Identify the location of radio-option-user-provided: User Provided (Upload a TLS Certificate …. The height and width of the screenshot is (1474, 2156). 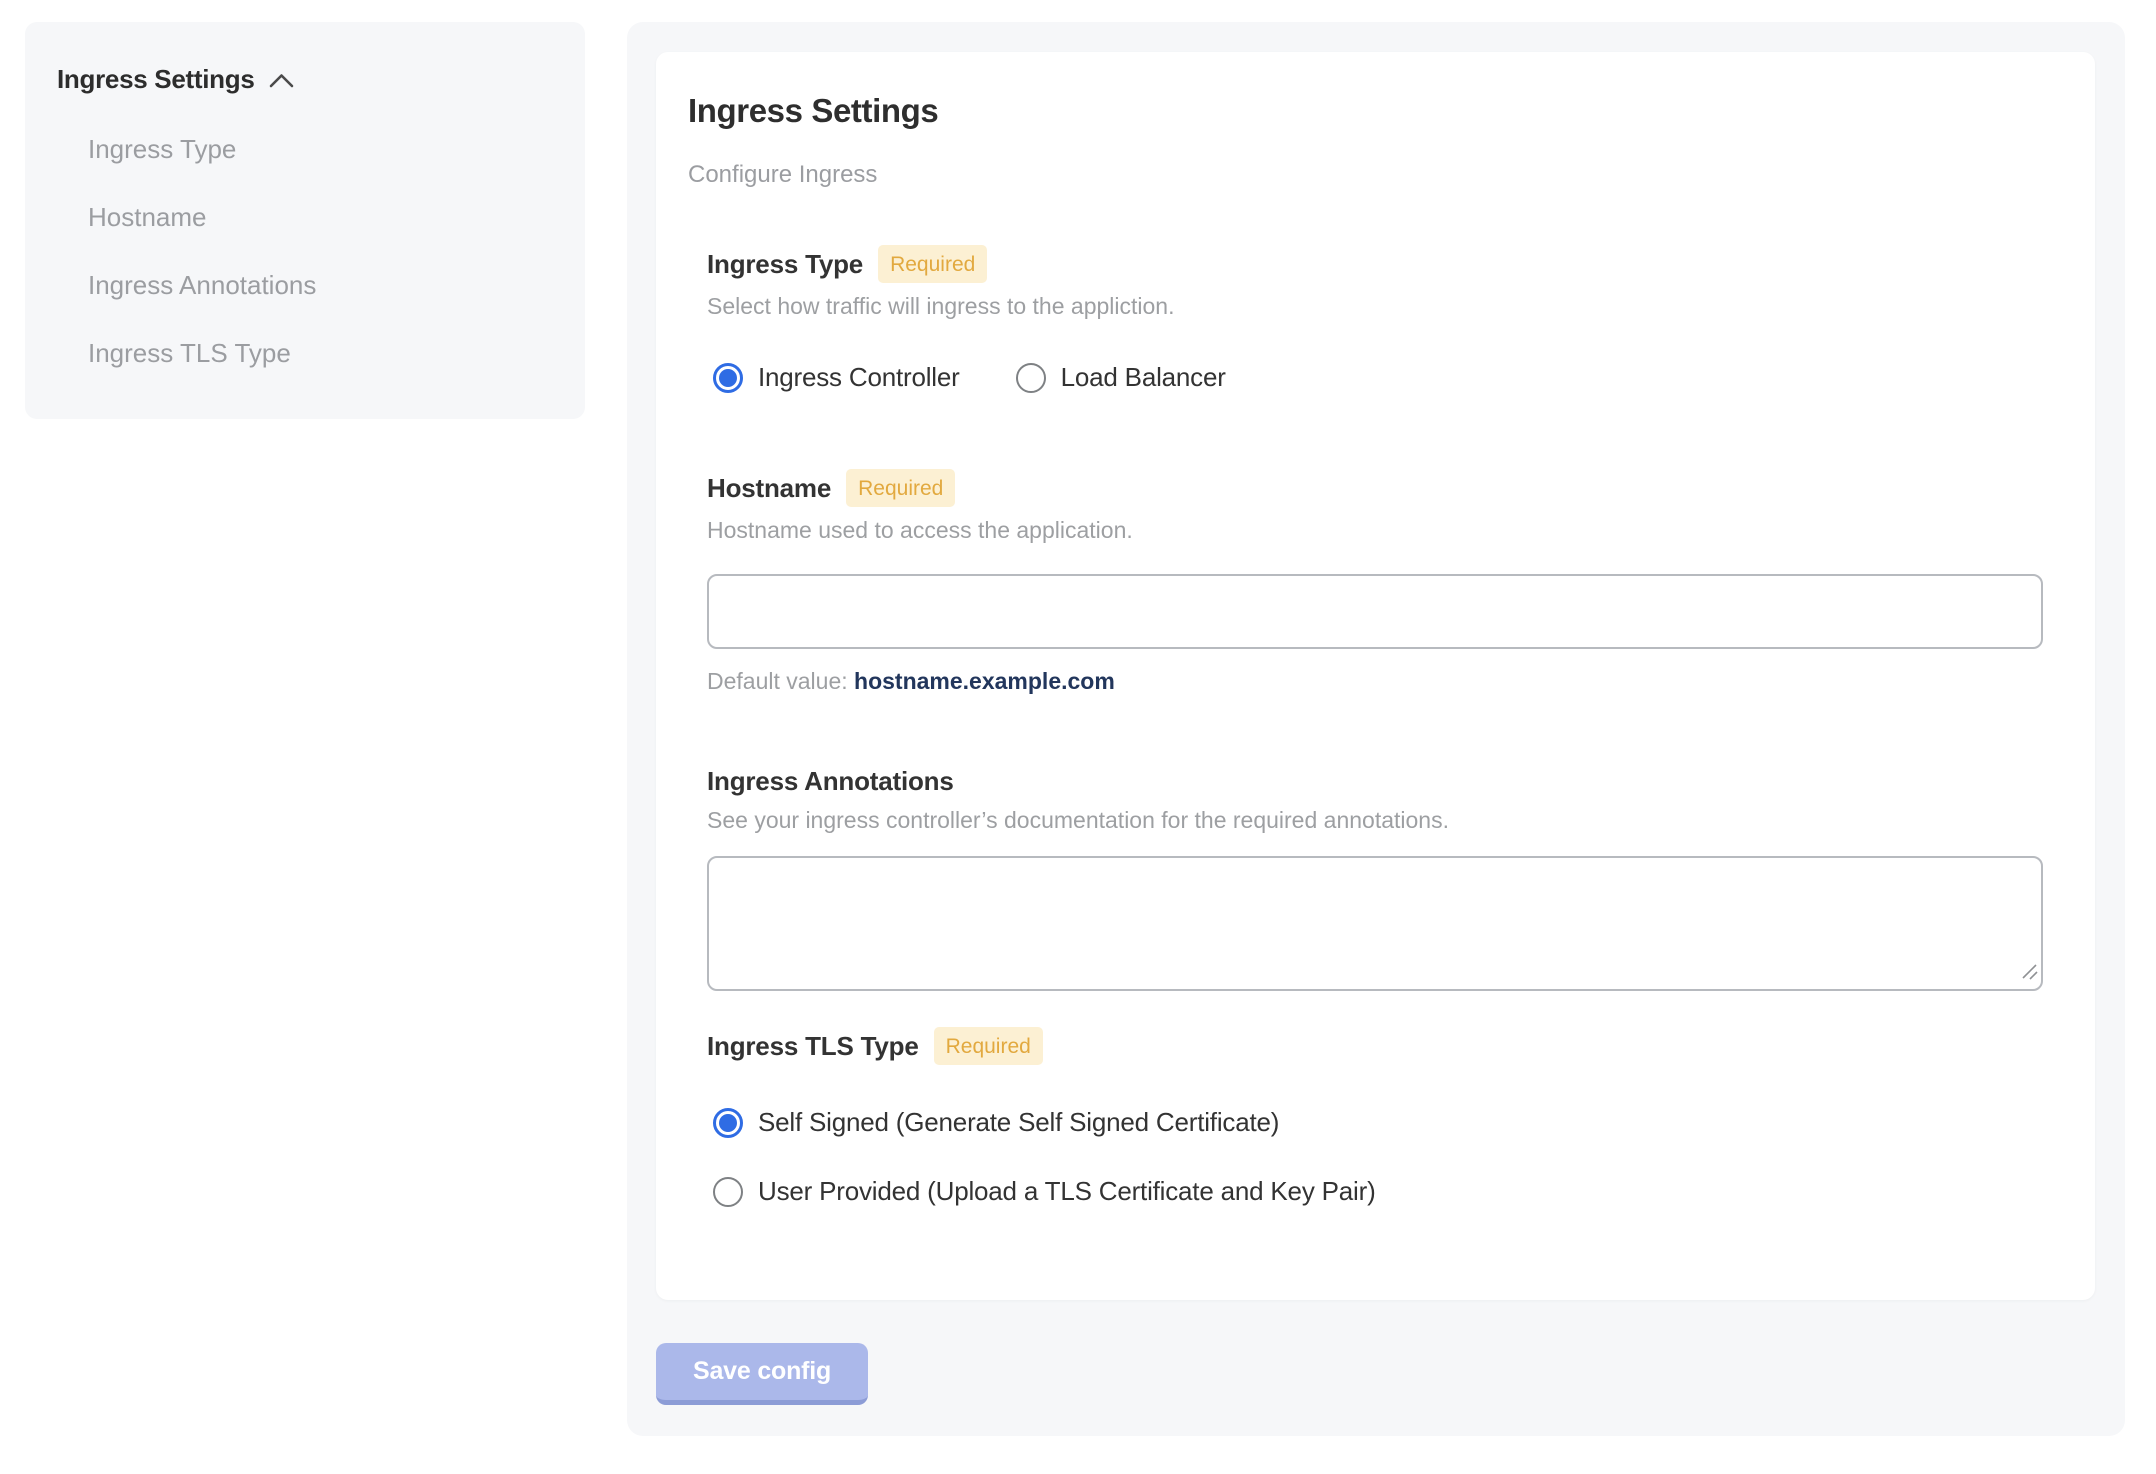
(1378, 1191).